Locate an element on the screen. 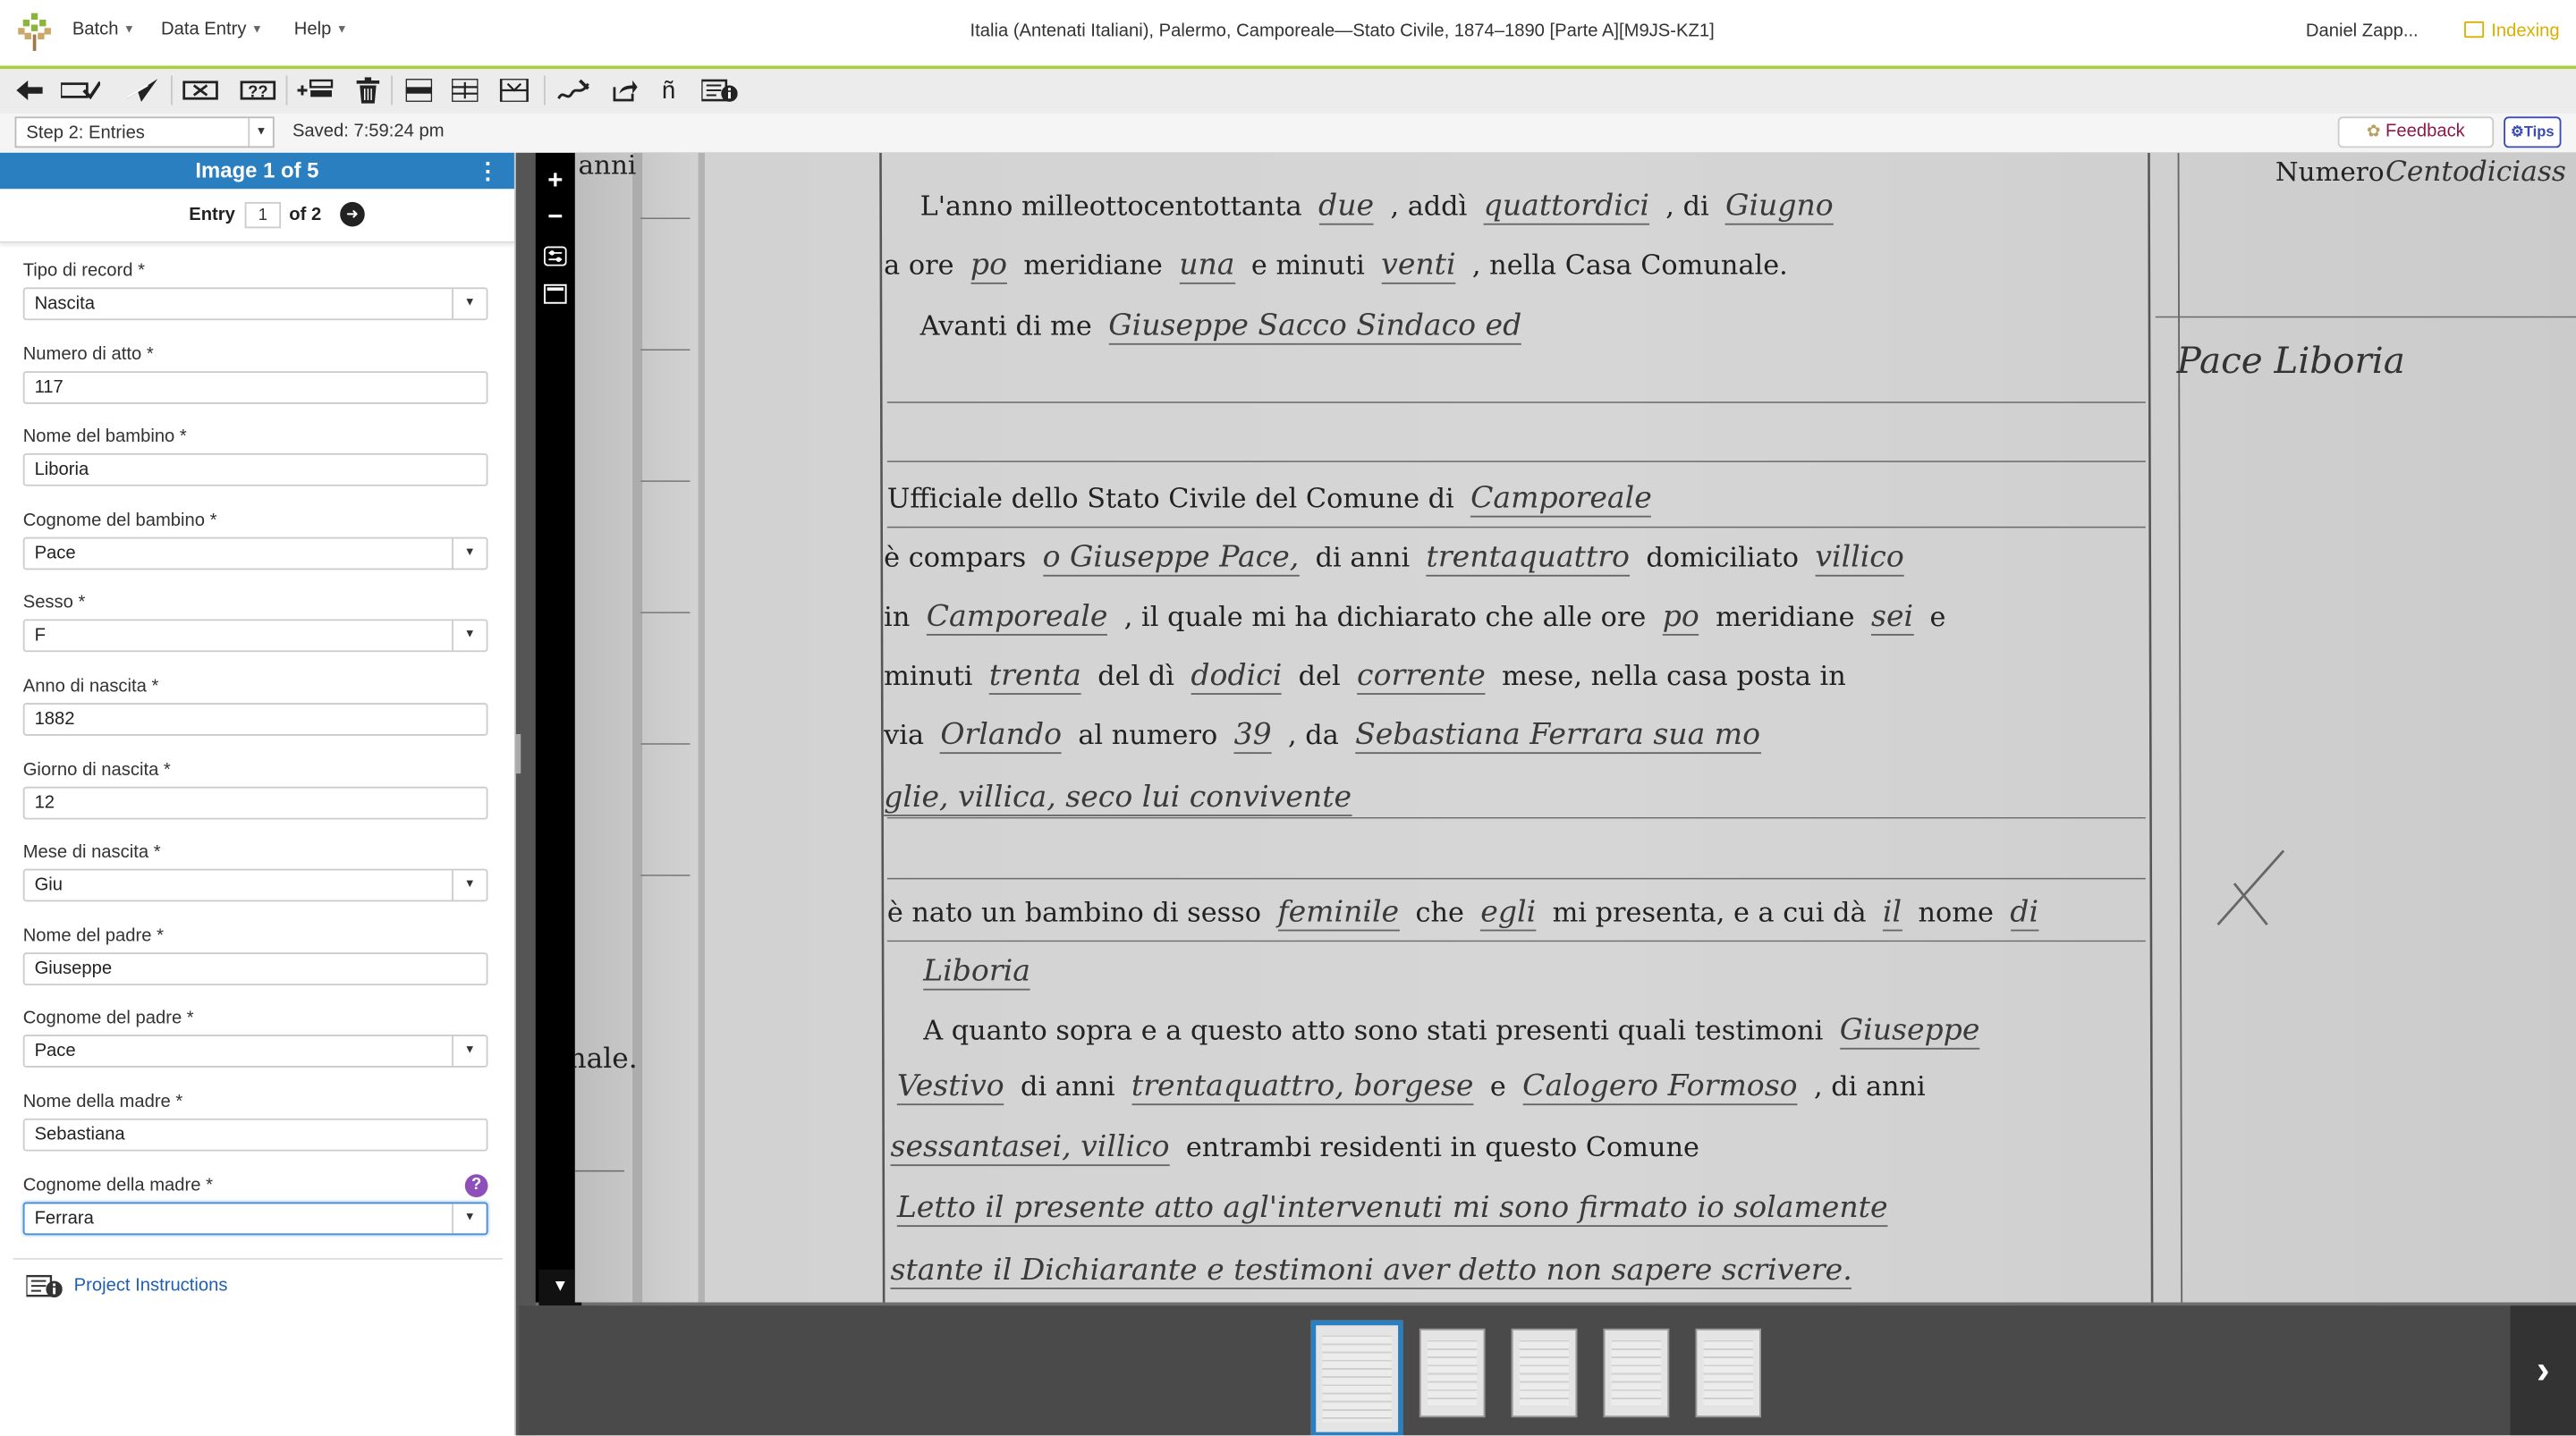  printed-text: al numero is located at coordinates (1148, 735).